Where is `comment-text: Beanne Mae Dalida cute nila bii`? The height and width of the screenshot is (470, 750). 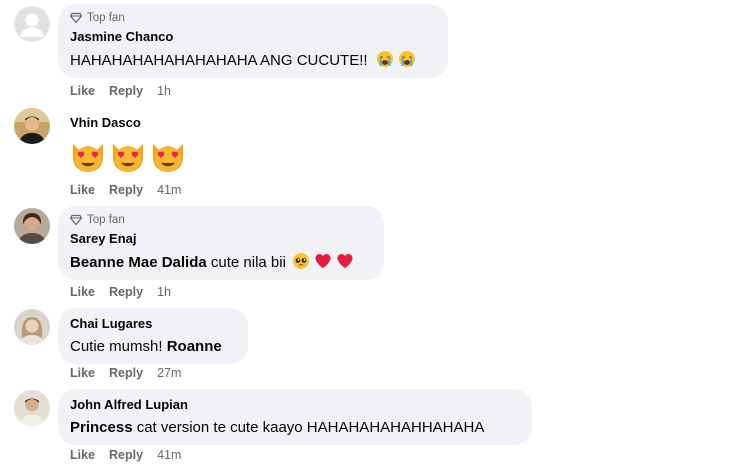 comment-text: Beanne Mae Dalida cute nila bii is located at coordinates (221, 263).